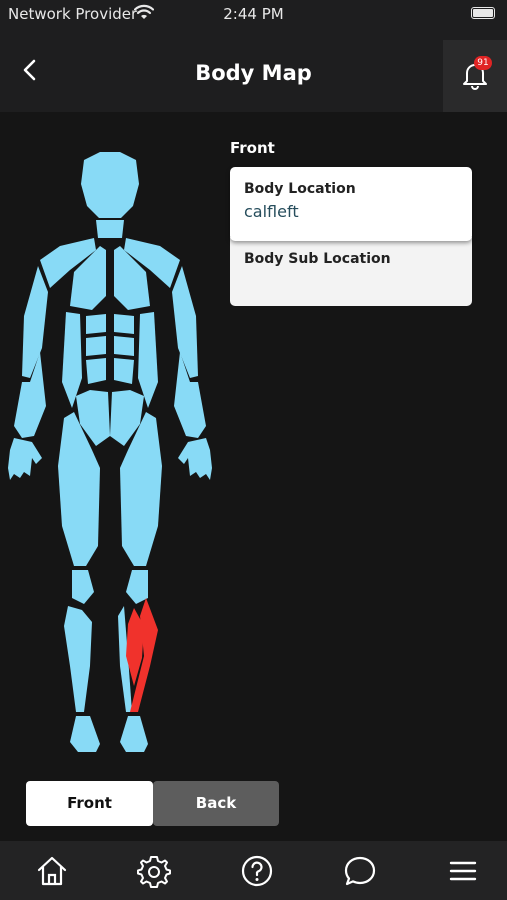 This screenshot has height=900, width=507. I want to click on body-part-shin-right, so click(78, 659).